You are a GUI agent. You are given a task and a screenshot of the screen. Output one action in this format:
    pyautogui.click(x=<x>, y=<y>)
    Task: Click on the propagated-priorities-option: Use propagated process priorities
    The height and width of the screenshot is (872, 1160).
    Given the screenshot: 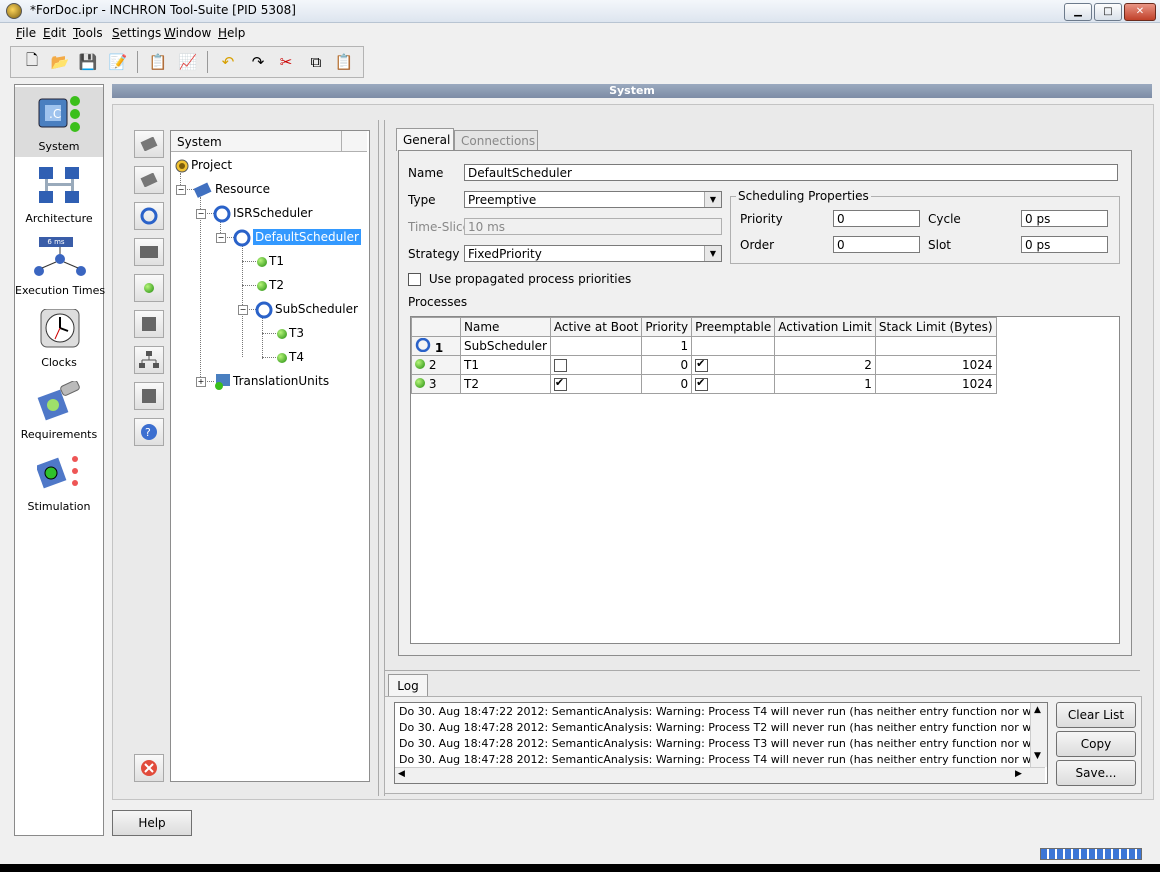 What is the action you would take?
    pyautogui.click(x=519, y=279)
    